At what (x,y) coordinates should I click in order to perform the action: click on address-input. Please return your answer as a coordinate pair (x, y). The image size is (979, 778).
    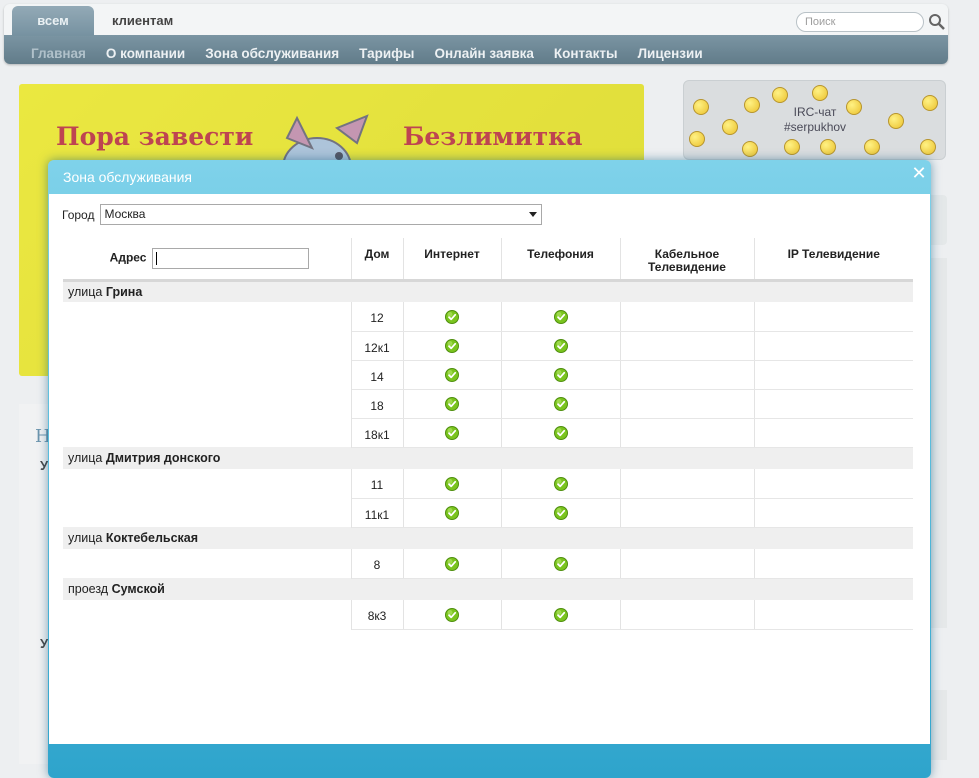
    Looking at the image, I should click on (230, 258).